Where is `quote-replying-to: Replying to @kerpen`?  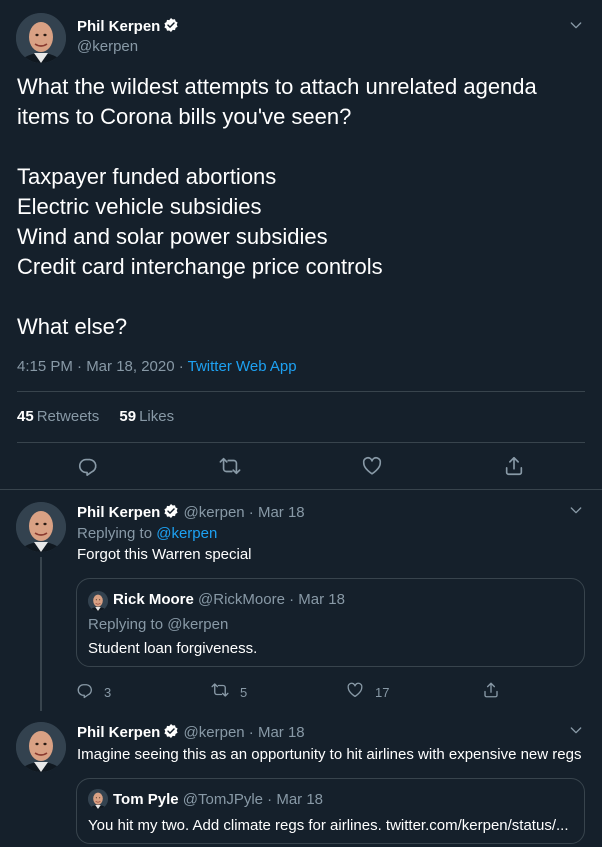 quote-replying-to: Replying to @kerpen is located at coordinates (158, 624).